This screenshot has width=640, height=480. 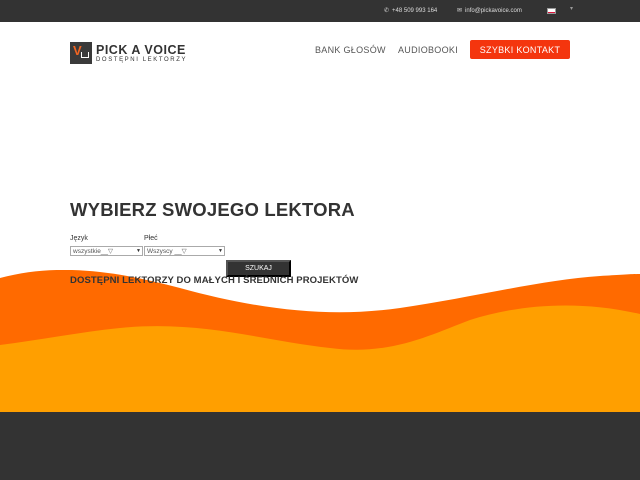 What do you see at coordinates (141, 49) in the screenshot?
I see `logo-title: PICK A VOICE` at bounding box center [141, 49].